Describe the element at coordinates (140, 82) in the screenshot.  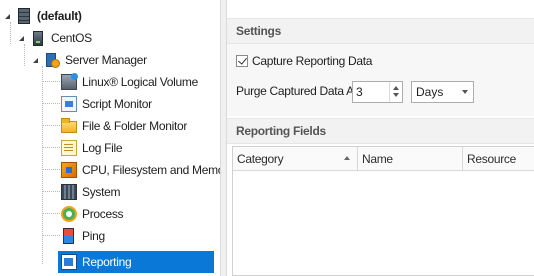
I see `tree-item-label: Linux® Logical Volume` at that location.